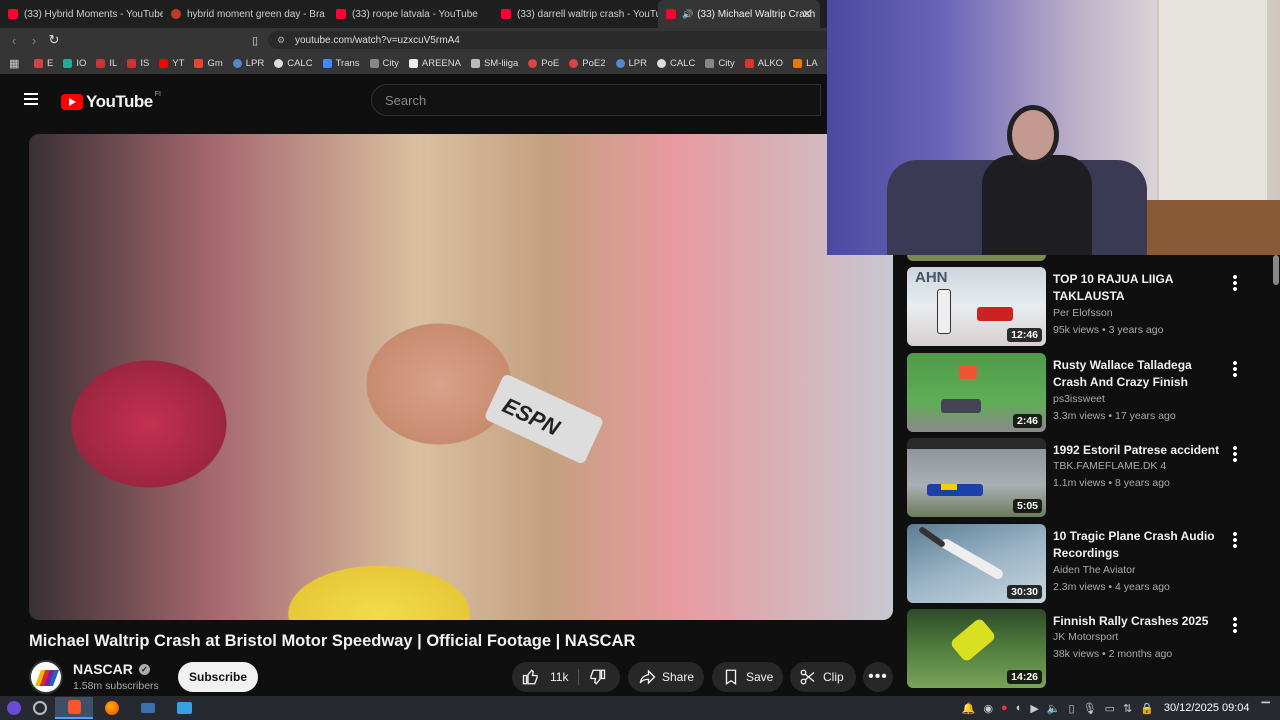  What do you see at coordinates (34, 40) in the screenshot?
I see `forward-icon: ›` at bounding box center [34, 40].